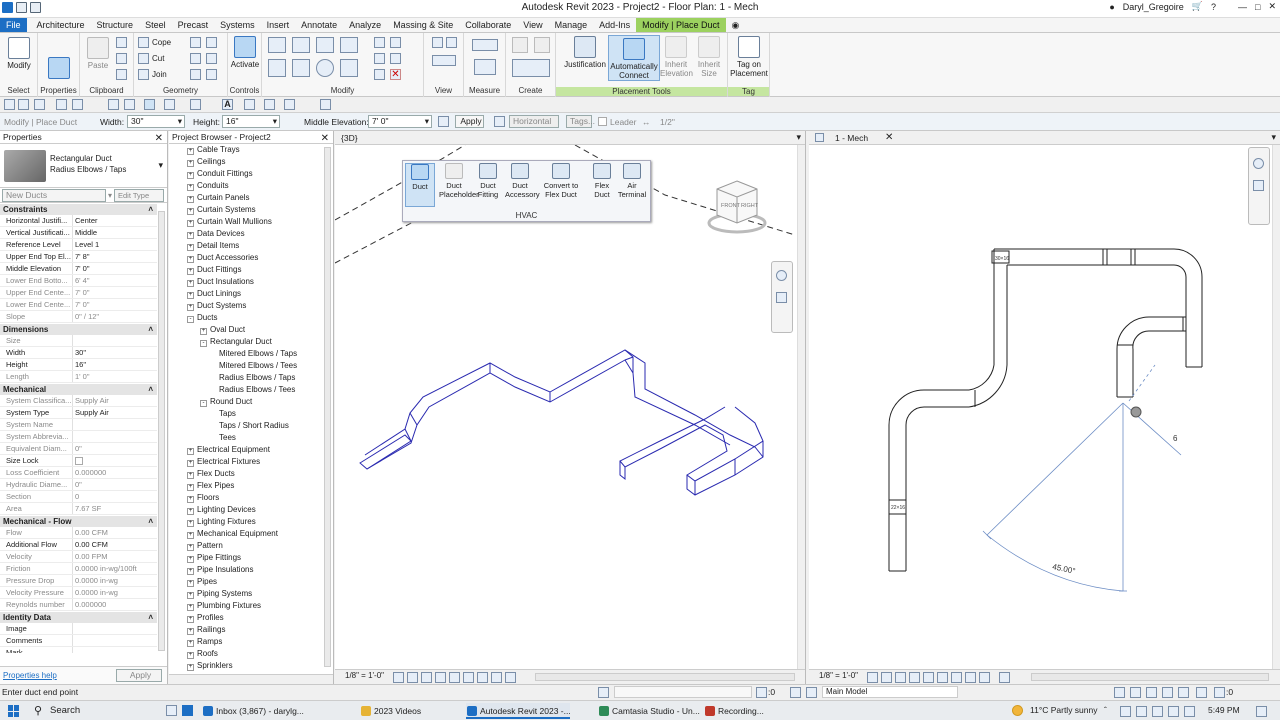  I want to click on tab-3d: {3D}, so click(346, 138).